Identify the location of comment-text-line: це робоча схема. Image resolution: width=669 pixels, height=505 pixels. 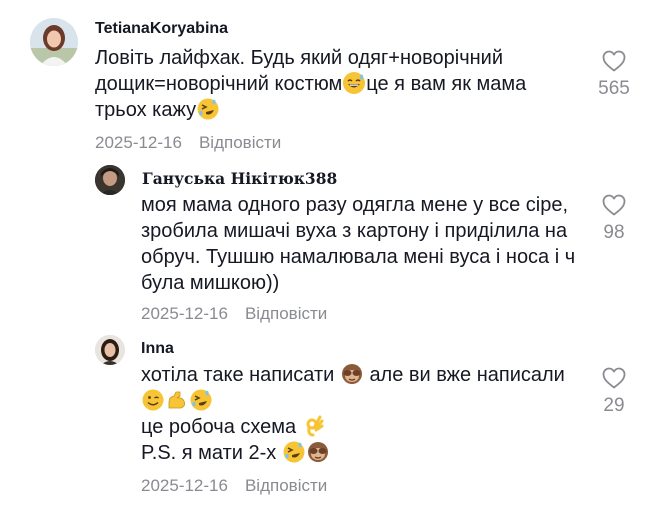
(233, 427).